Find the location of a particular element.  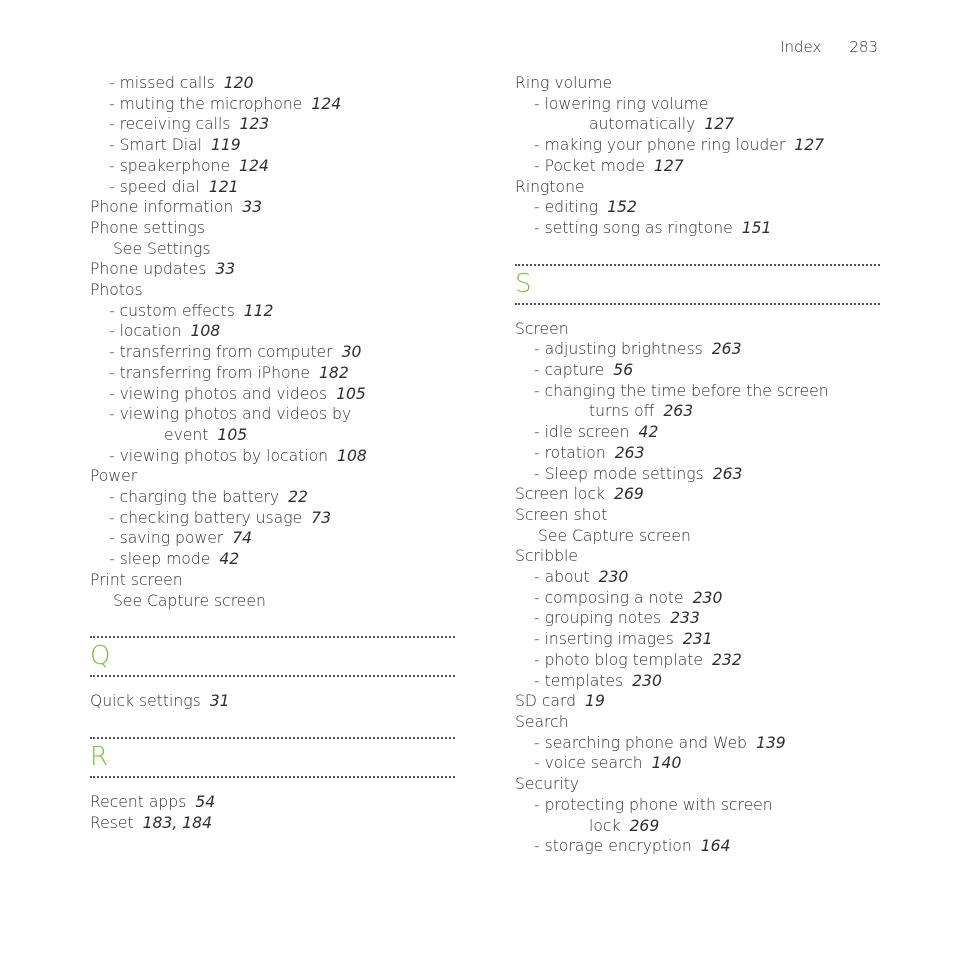

index-entry-continuation: event 105 is located at coordinates (272, 435).